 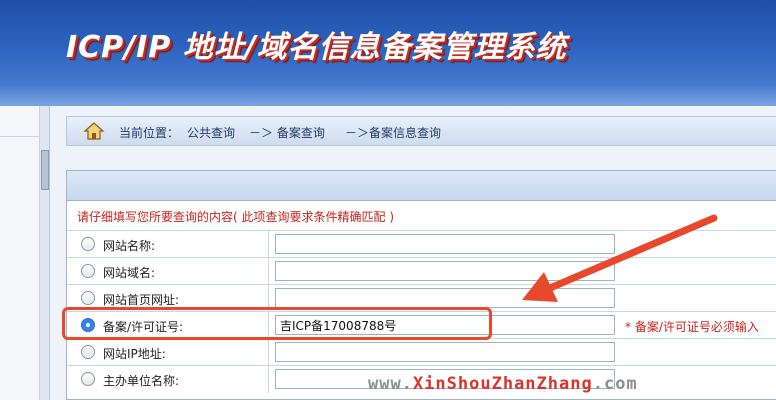 What do you see at coordinates (445, 271) in the screenshot?
I see `domain-input` at bounding box center [445, 271].